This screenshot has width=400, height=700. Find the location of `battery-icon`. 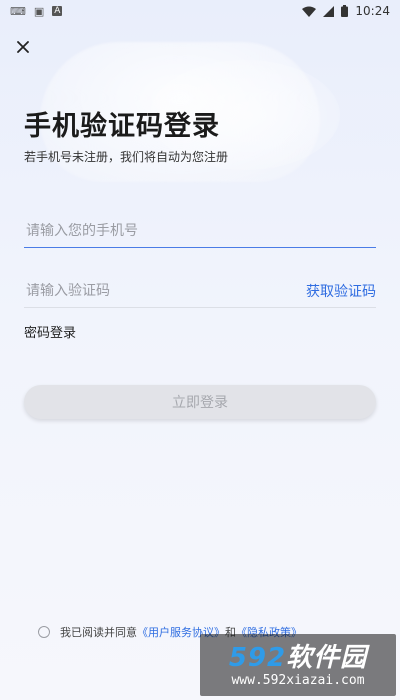

battery-icon is located at coordinates (345, 11).